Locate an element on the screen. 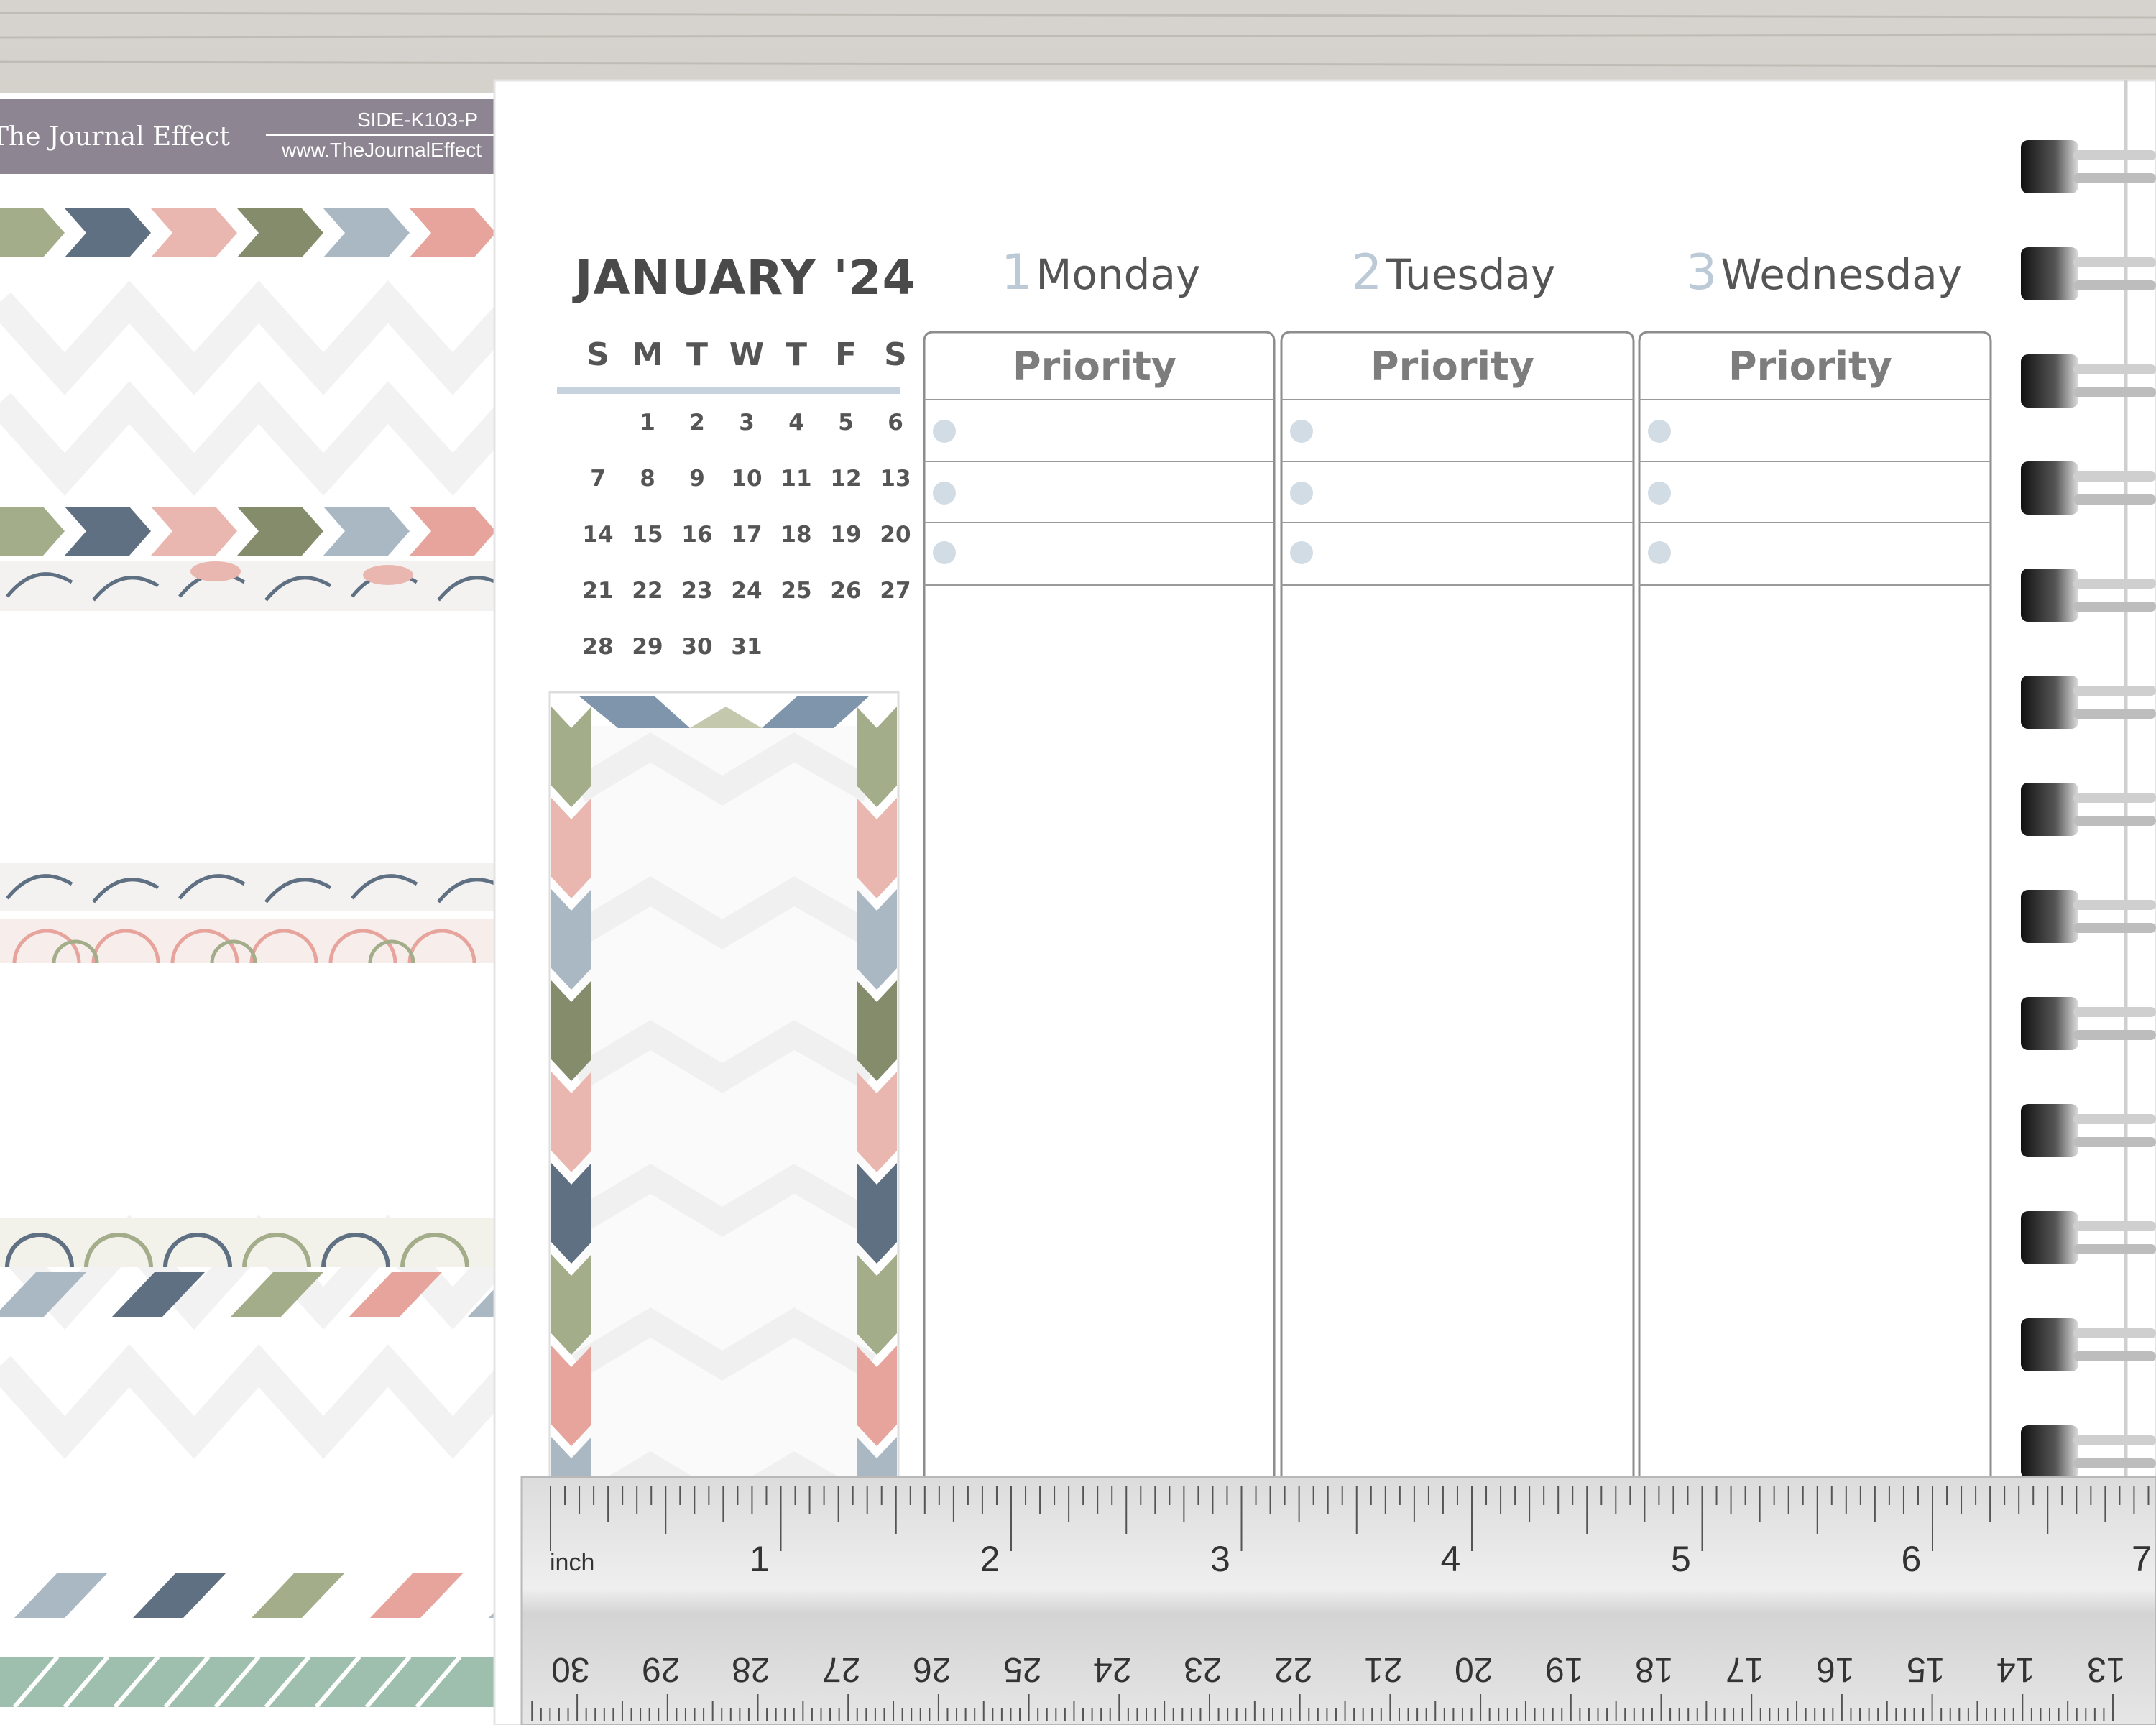 The image size is (2156, 1725). calendar-day: 10 is located at coordinates (747, 479).